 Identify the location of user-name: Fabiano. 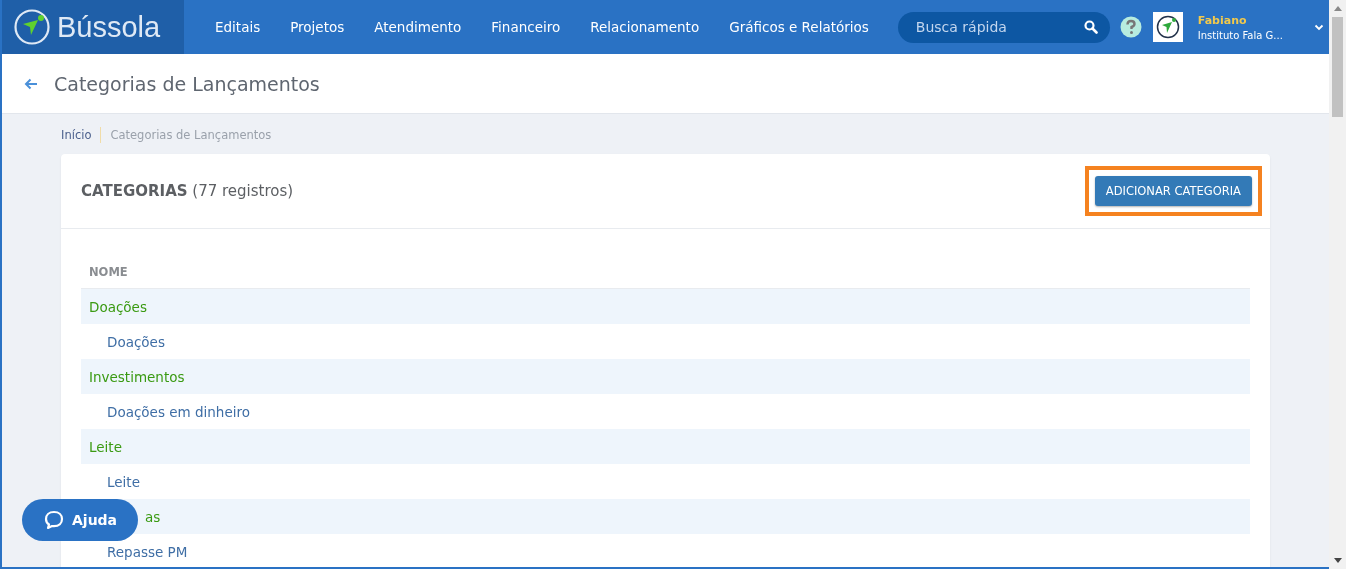
(1222, 20).